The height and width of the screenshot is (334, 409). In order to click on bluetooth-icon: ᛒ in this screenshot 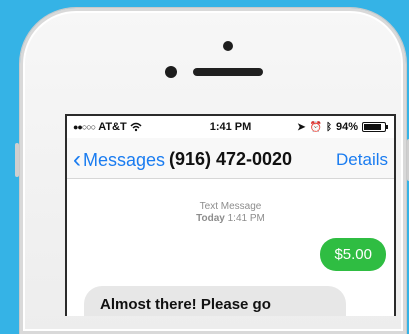, I will do `click(328, 127)`.